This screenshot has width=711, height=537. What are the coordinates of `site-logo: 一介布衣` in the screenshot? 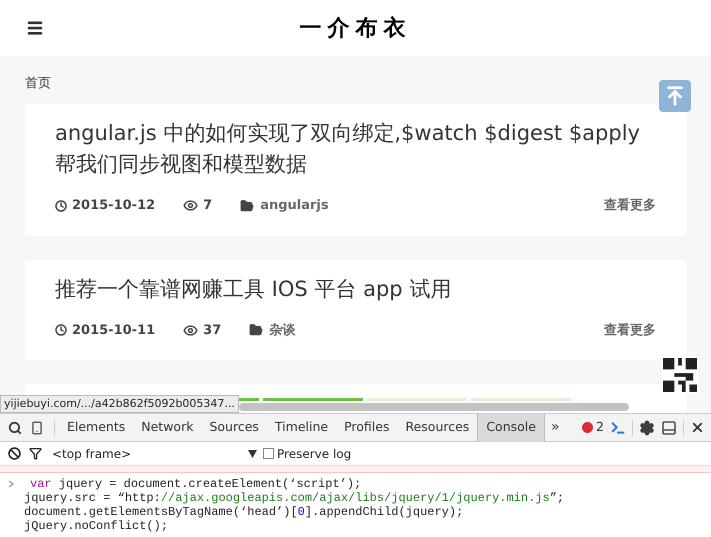 It's located at (356, 28).